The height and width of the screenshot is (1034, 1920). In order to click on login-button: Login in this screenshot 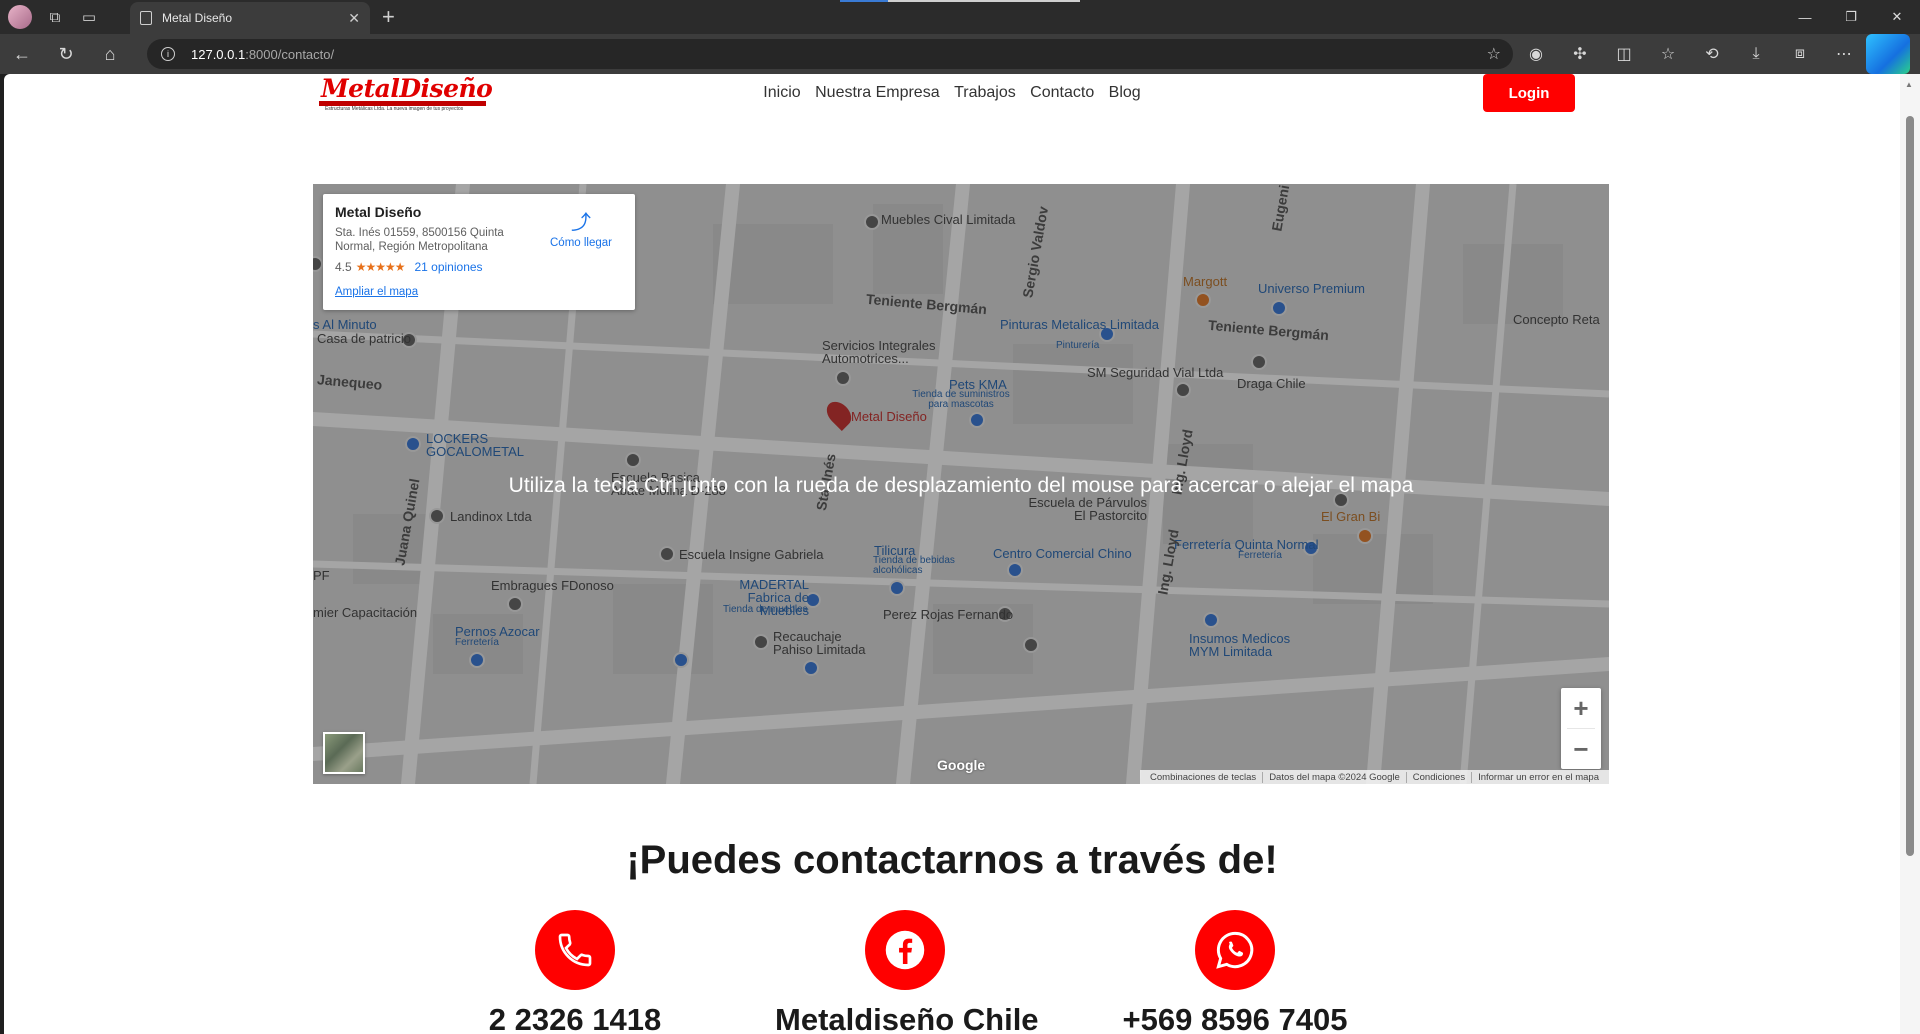, I will do `click(1529, 93)`.